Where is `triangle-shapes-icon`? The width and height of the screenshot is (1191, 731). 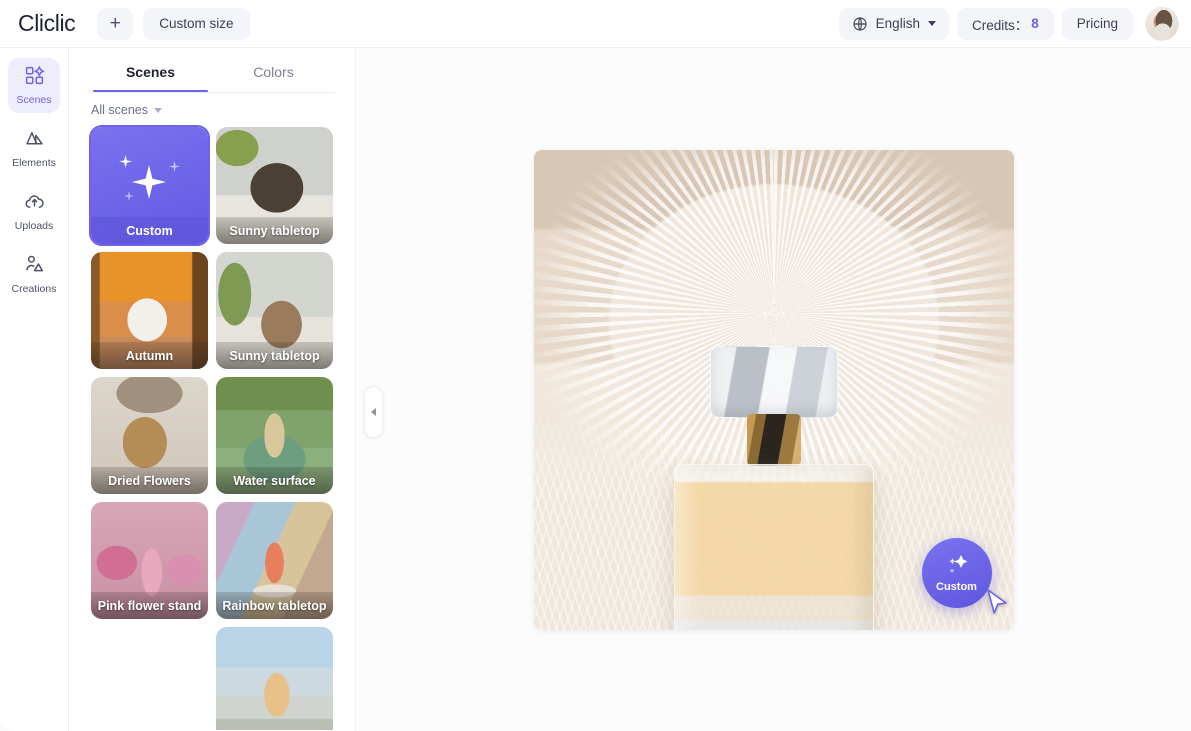
triangle-shapes-icon is located at coordinates (34, 141).